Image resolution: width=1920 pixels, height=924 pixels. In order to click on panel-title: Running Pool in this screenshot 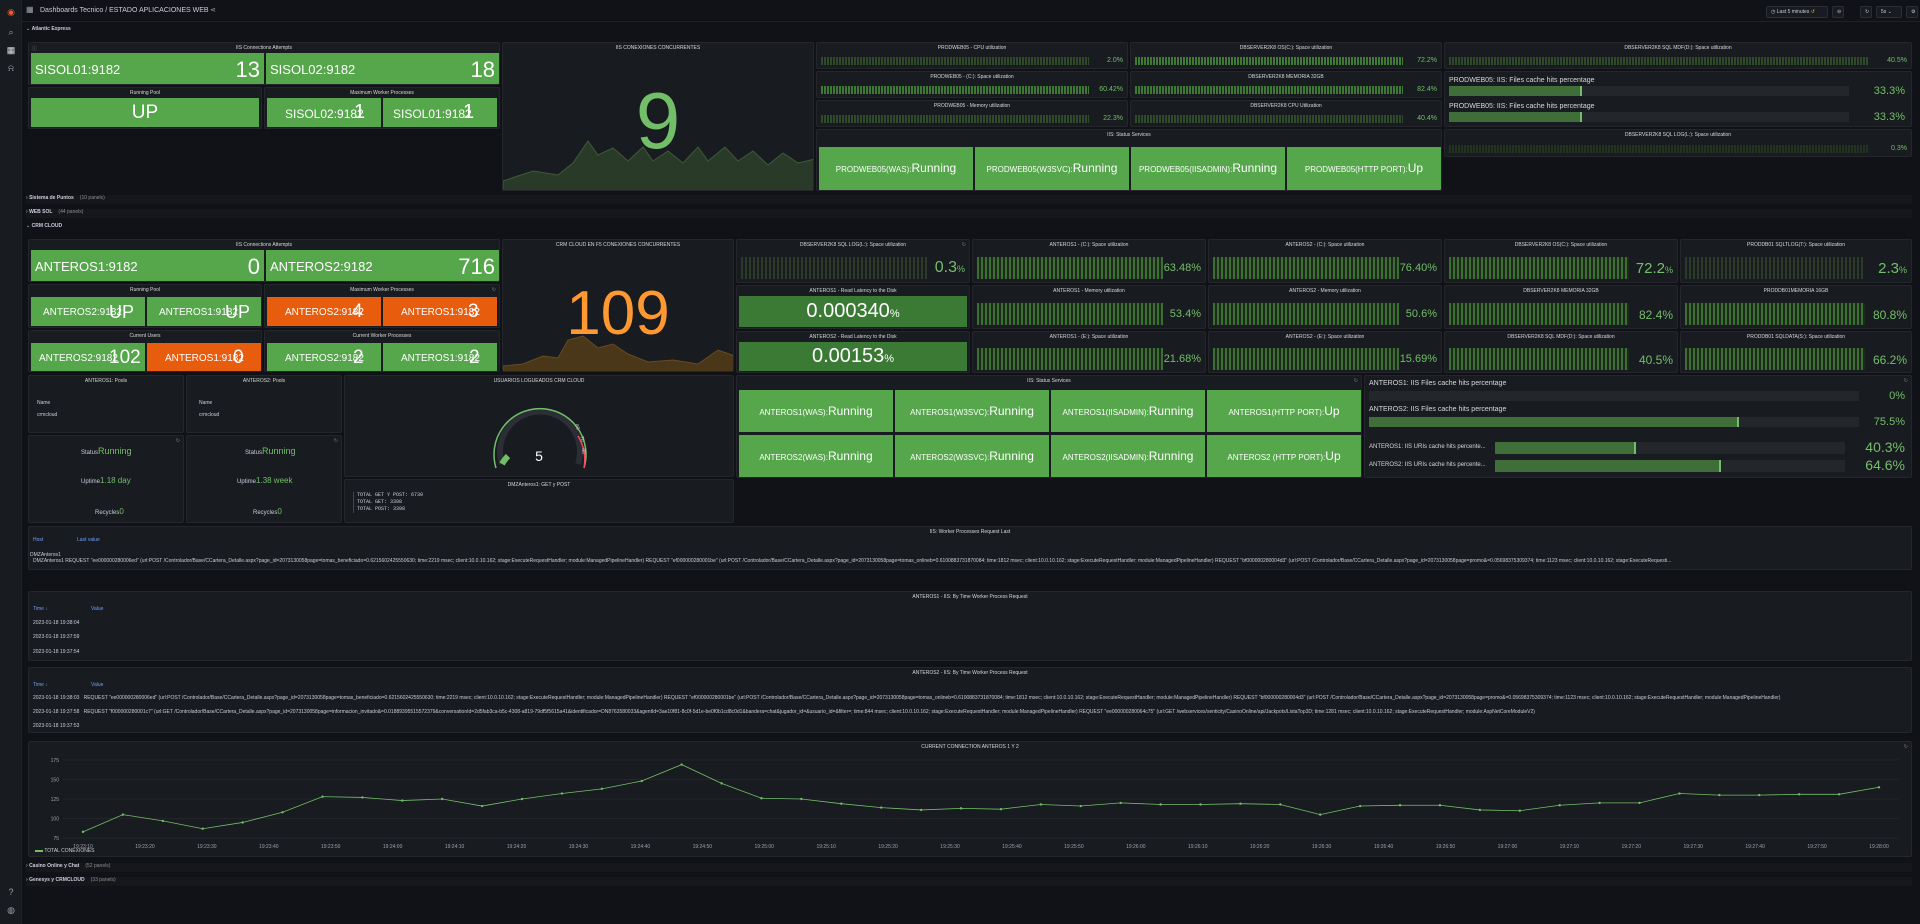, I will do `click(145, 93)`.